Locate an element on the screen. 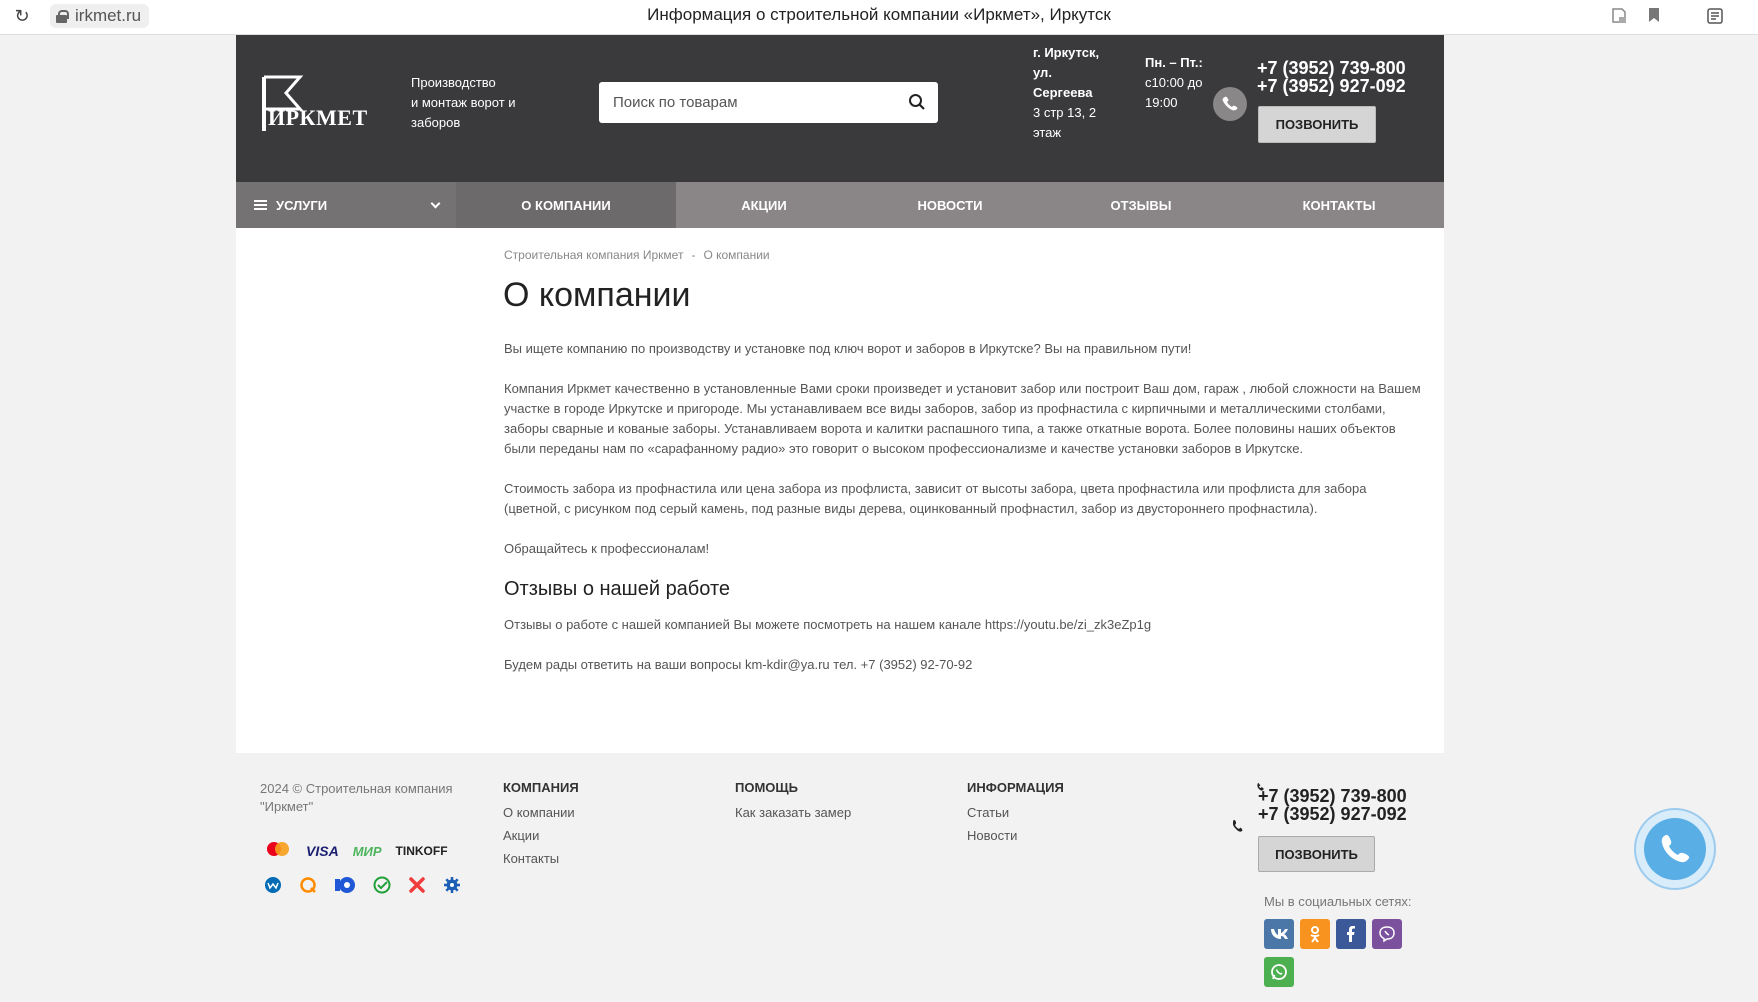 The width and height of the screenshot is (1758, 1002). copyright: 2024 © Строительная компания "Иркмет" is located at coordinates (356, 797).